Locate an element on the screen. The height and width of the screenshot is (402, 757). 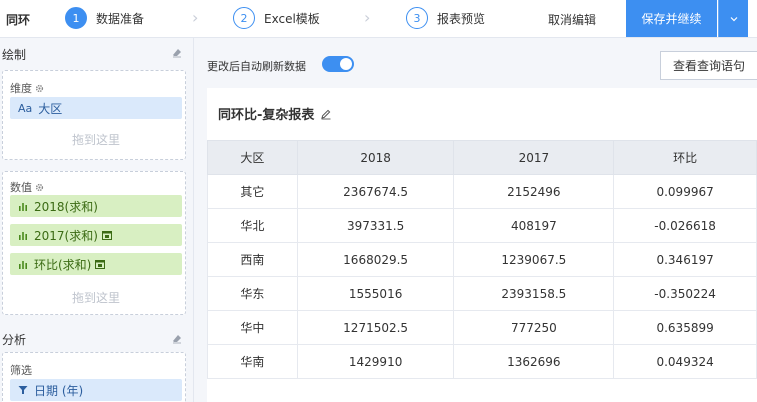
table-row: 华中 1271502.5 777250 0.635899 is located at coordinates (482, 327).